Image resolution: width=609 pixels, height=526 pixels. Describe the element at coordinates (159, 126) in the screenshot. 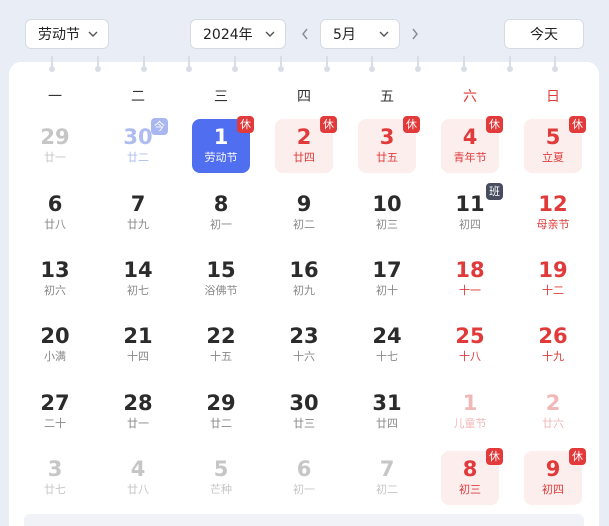

I see `today-badge: 今` at that location.